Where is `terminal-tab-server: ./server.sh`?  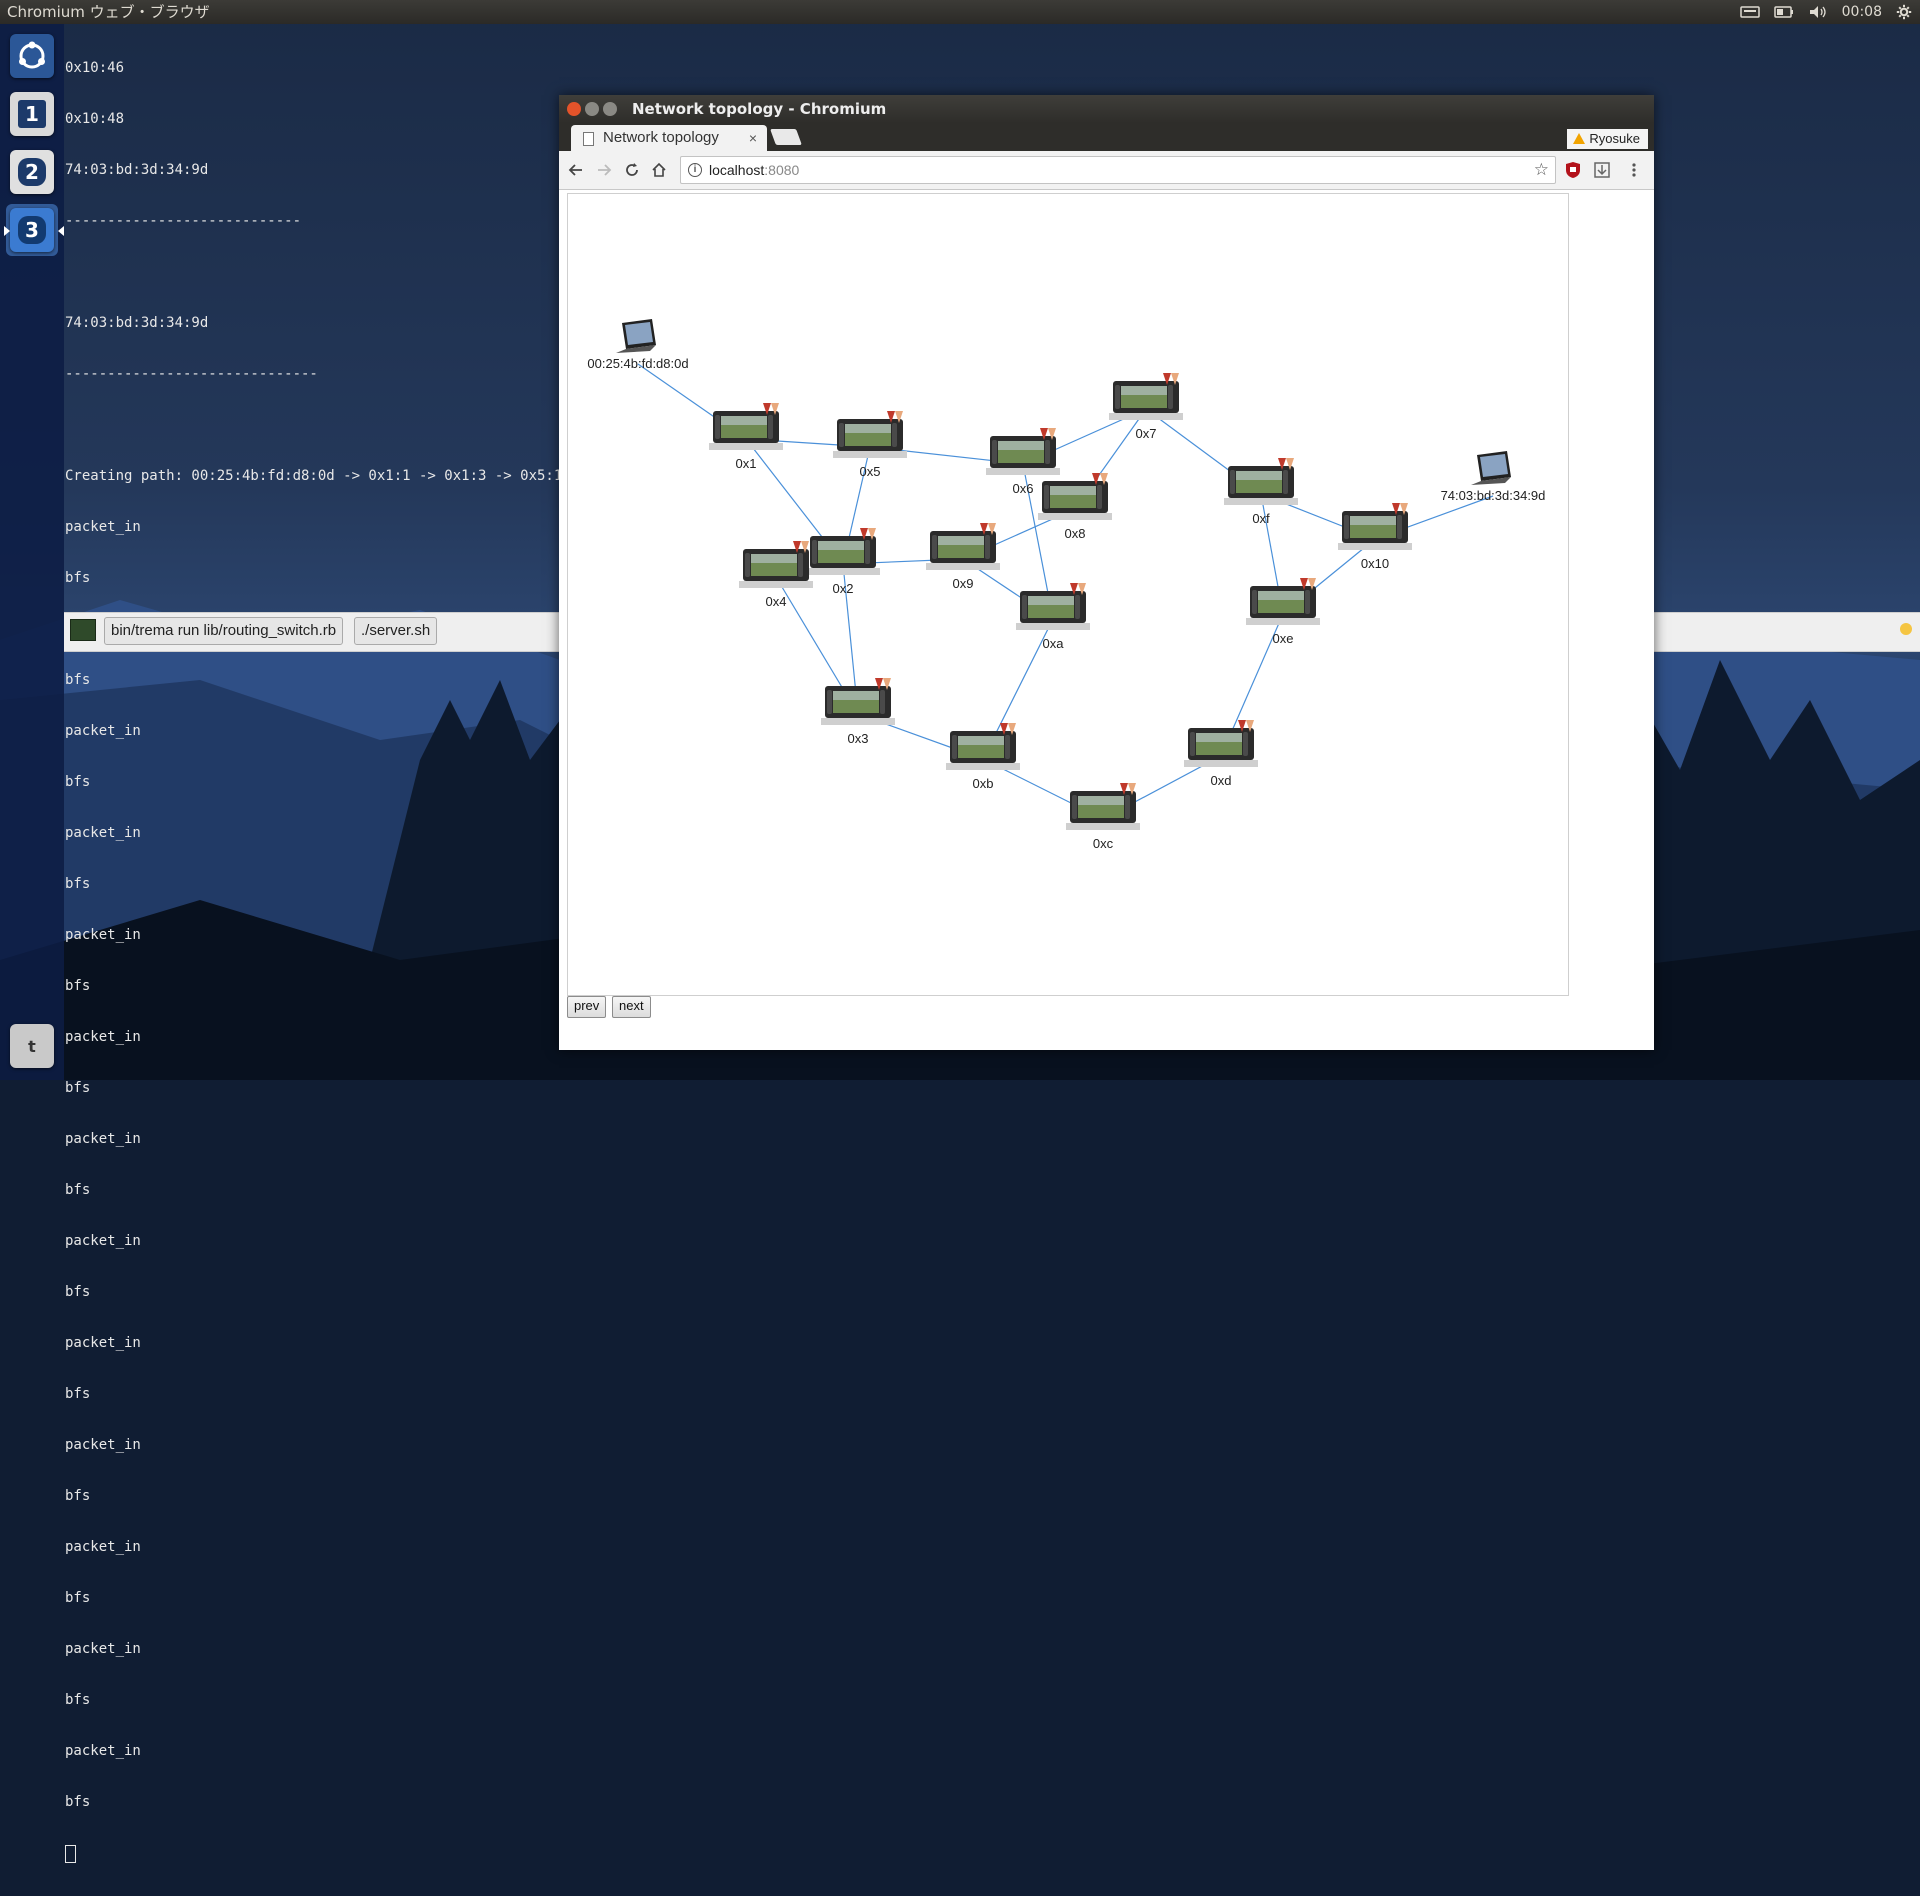 terminal-tab-server: ./server.sh is located at coordinates (396, 631).